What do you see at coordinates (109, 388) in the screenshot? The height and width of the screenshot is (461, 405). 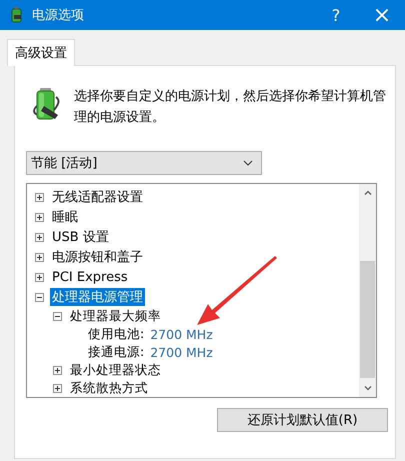 I see `tree-item: 系统散热方式` at bounding box center [109, 388].